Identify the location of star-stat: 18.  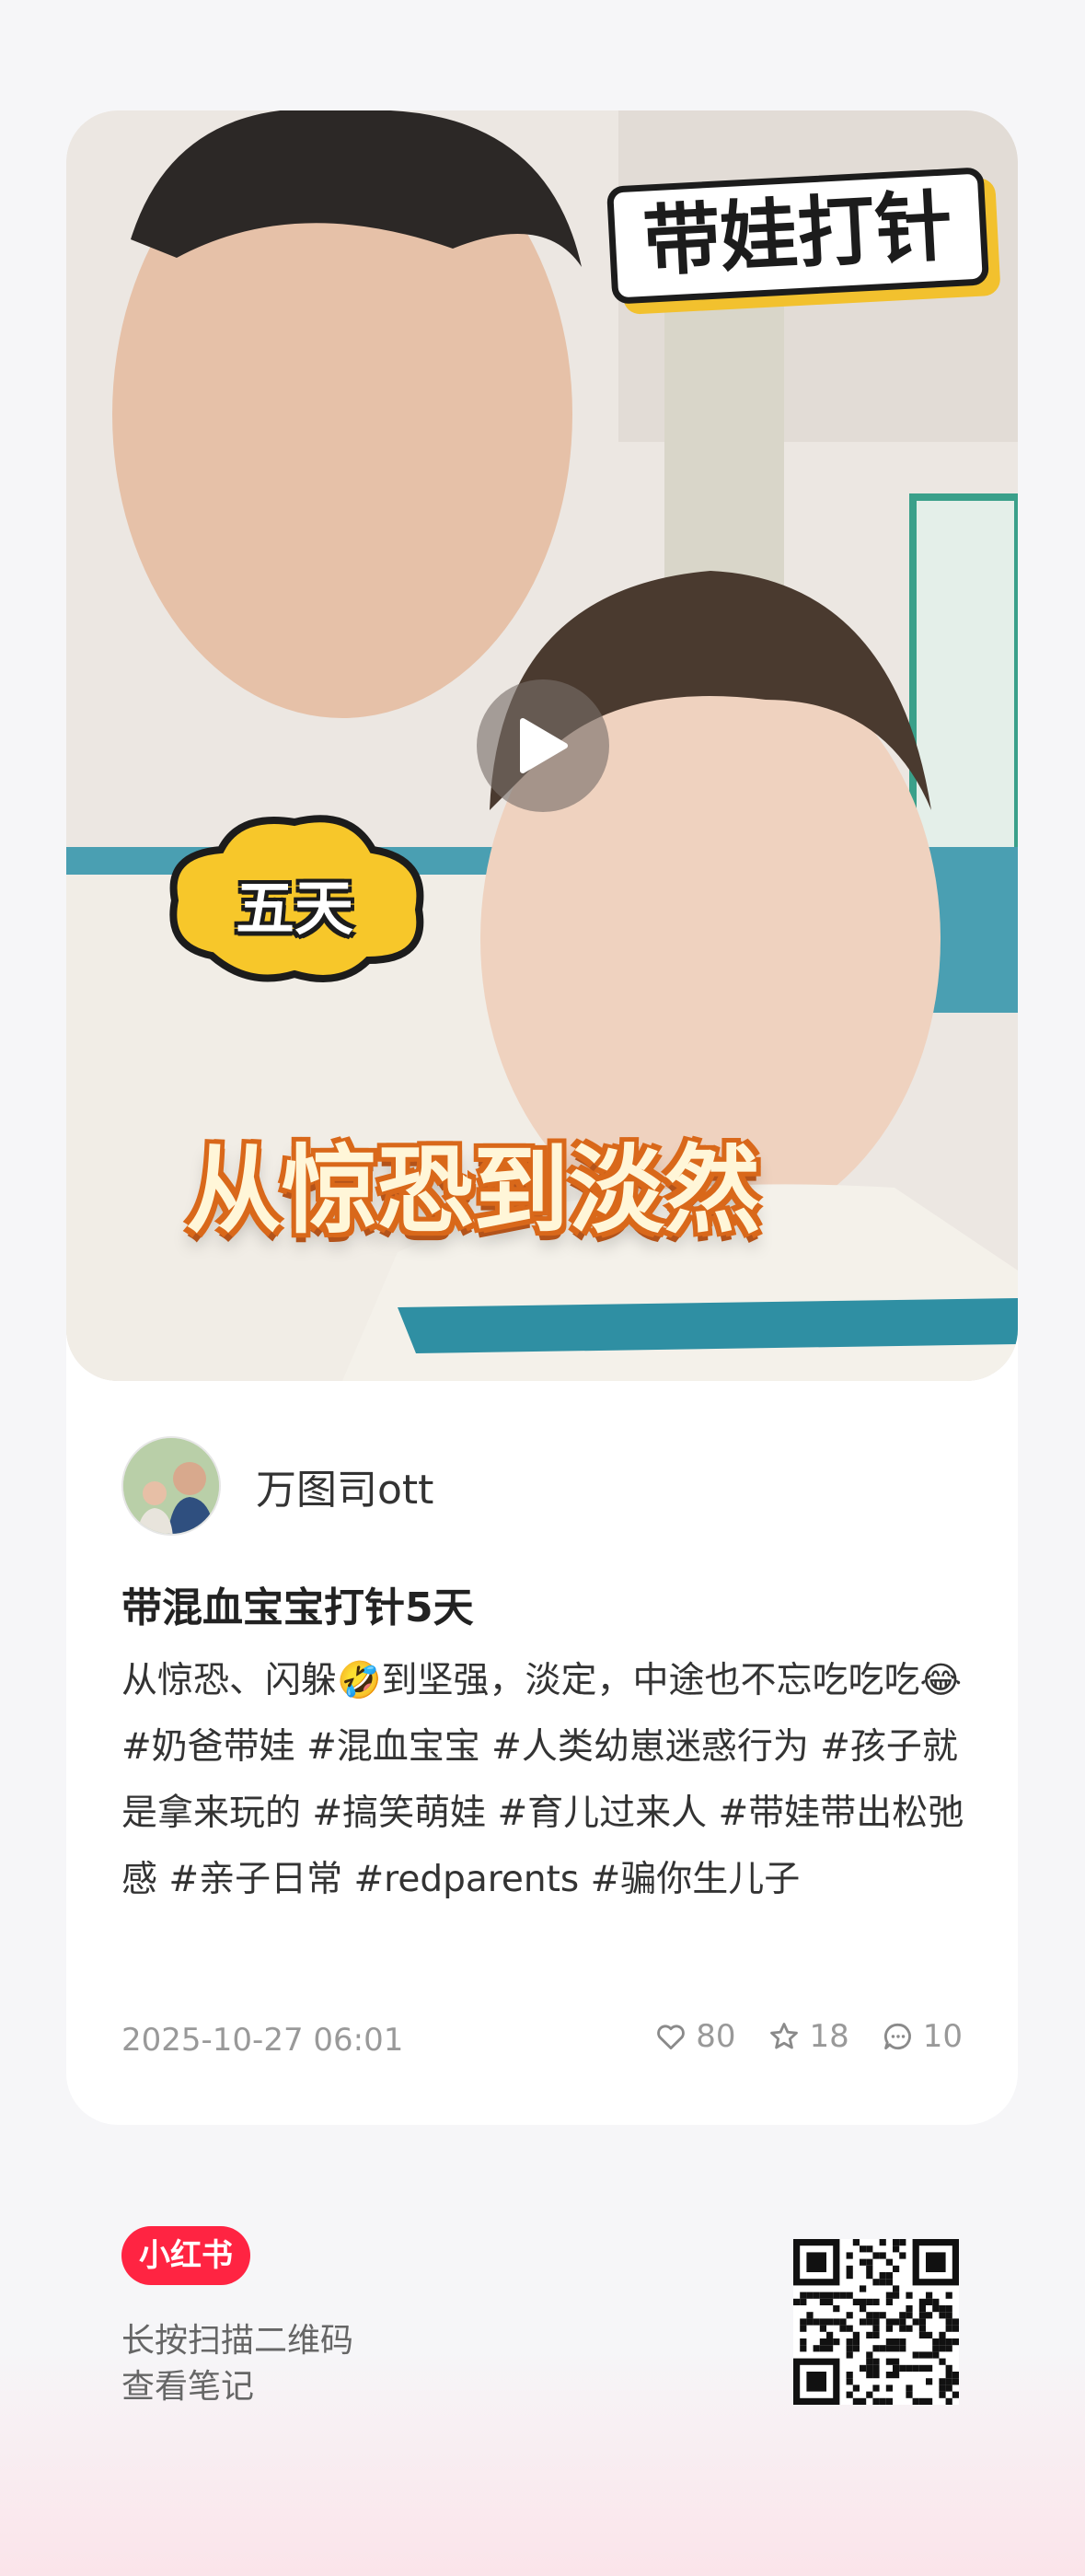
(808, 2036).